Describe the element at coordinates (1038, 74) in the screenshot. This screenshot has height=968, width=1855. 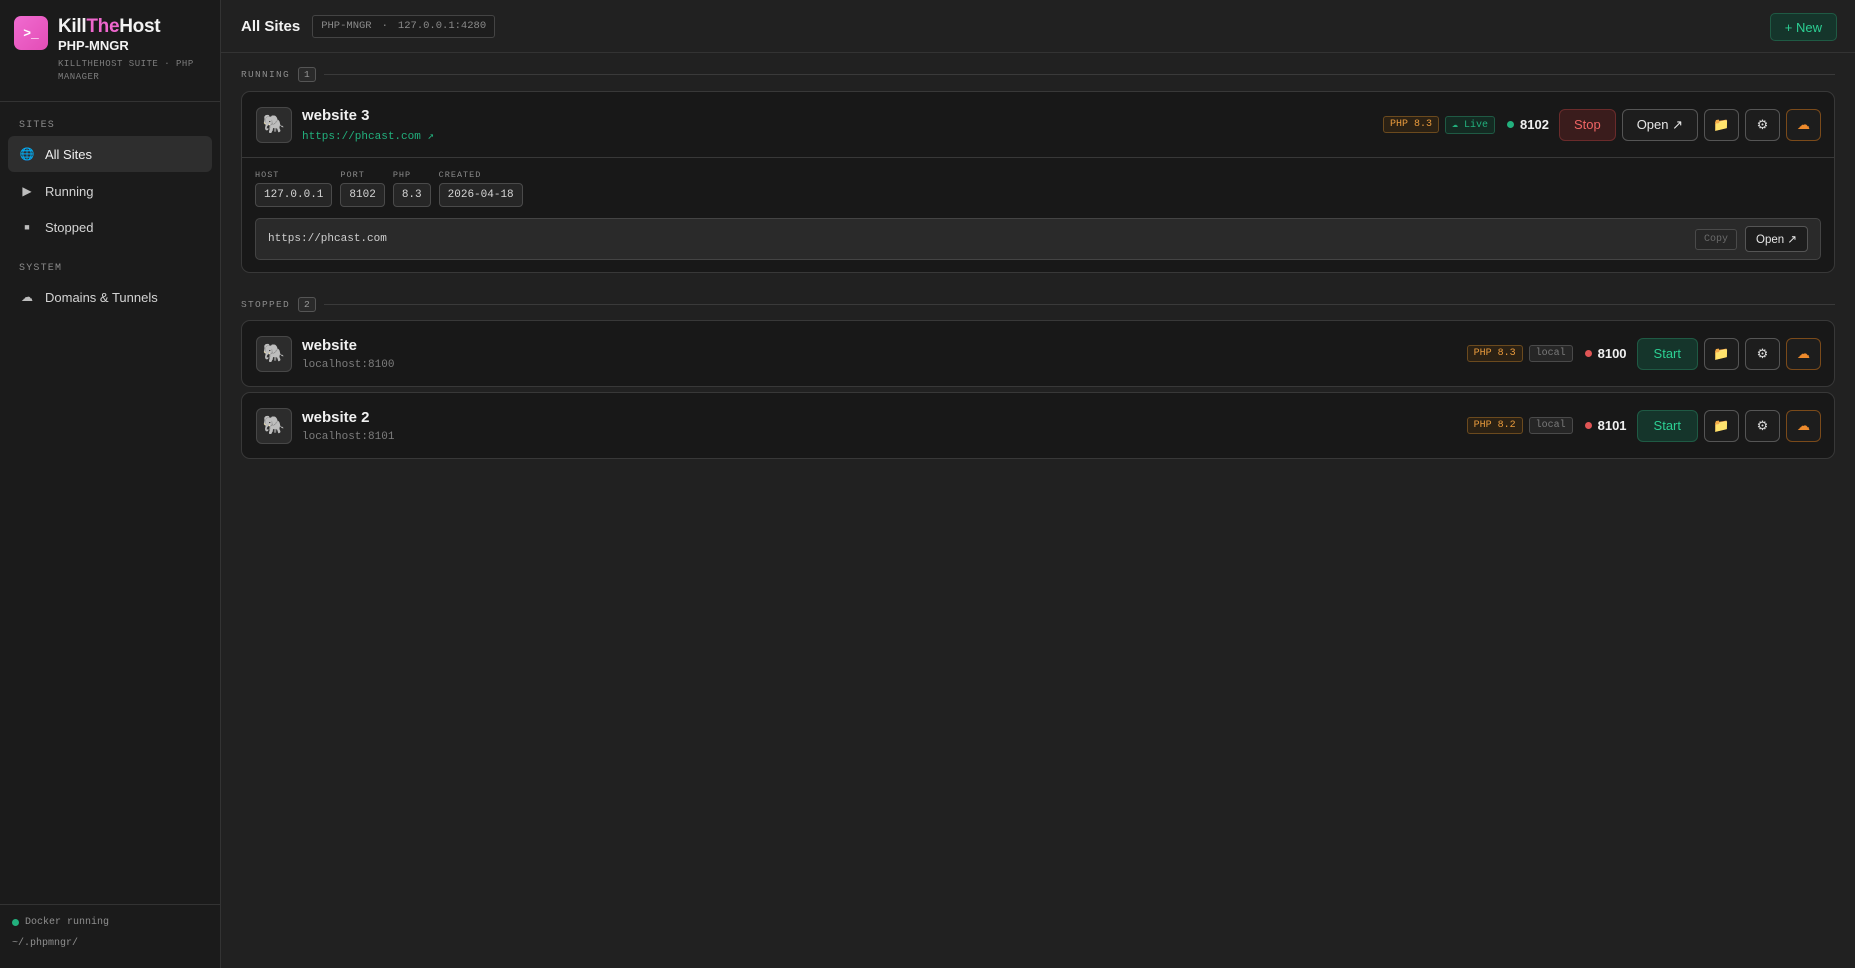
I see `section-header-running: RUNNING 1` at that location.